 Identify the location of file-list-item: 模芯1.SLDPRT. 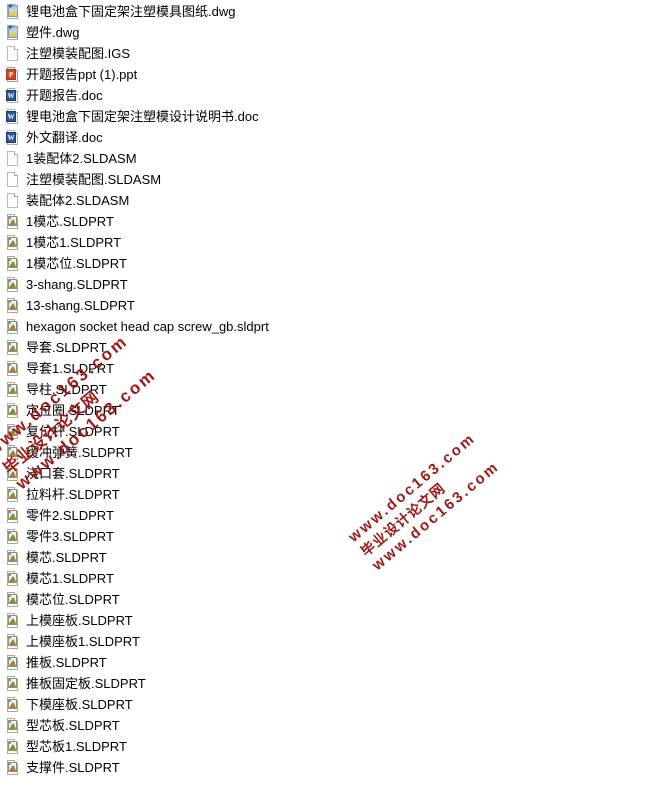
(331, 578).